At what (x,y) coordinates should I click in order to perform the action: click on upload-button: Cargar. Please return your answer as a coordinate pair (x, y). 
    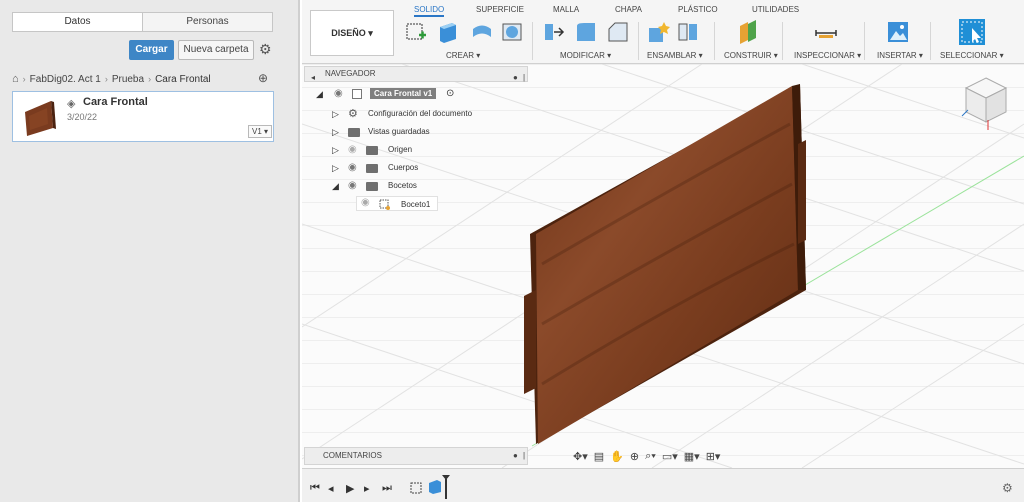
    Looking at the image, I should click on (151, 50).